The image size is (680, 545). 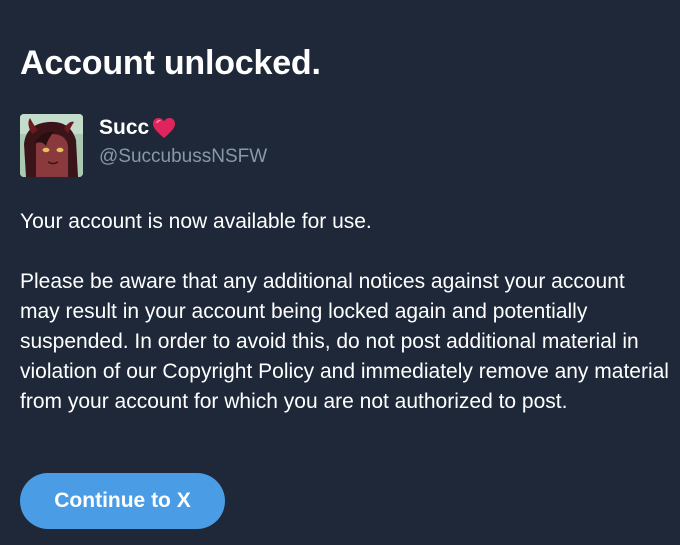 What do you see at coordinates (170, 63) in the screenshot?
I see `page-title: Account unlocked.` at bounding box center [170, 63].